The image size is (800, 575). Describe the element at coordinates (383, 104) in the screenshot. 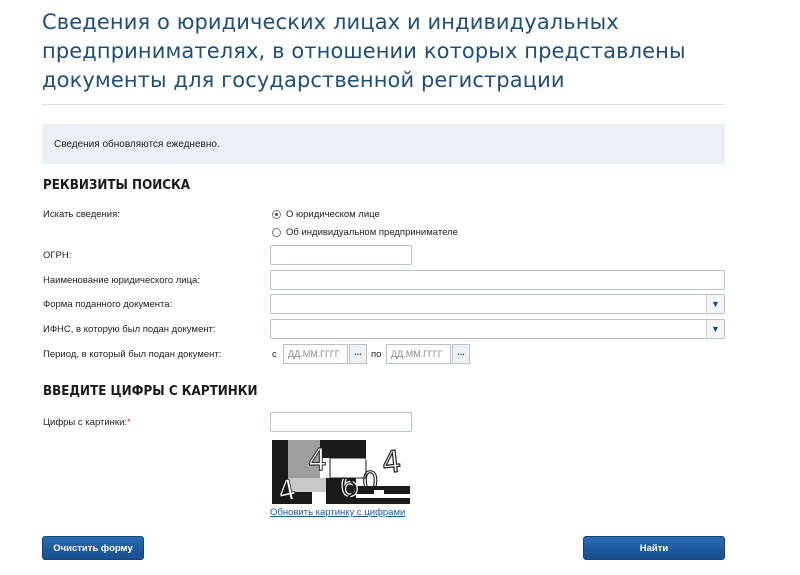

I see `title-divider` at that location.